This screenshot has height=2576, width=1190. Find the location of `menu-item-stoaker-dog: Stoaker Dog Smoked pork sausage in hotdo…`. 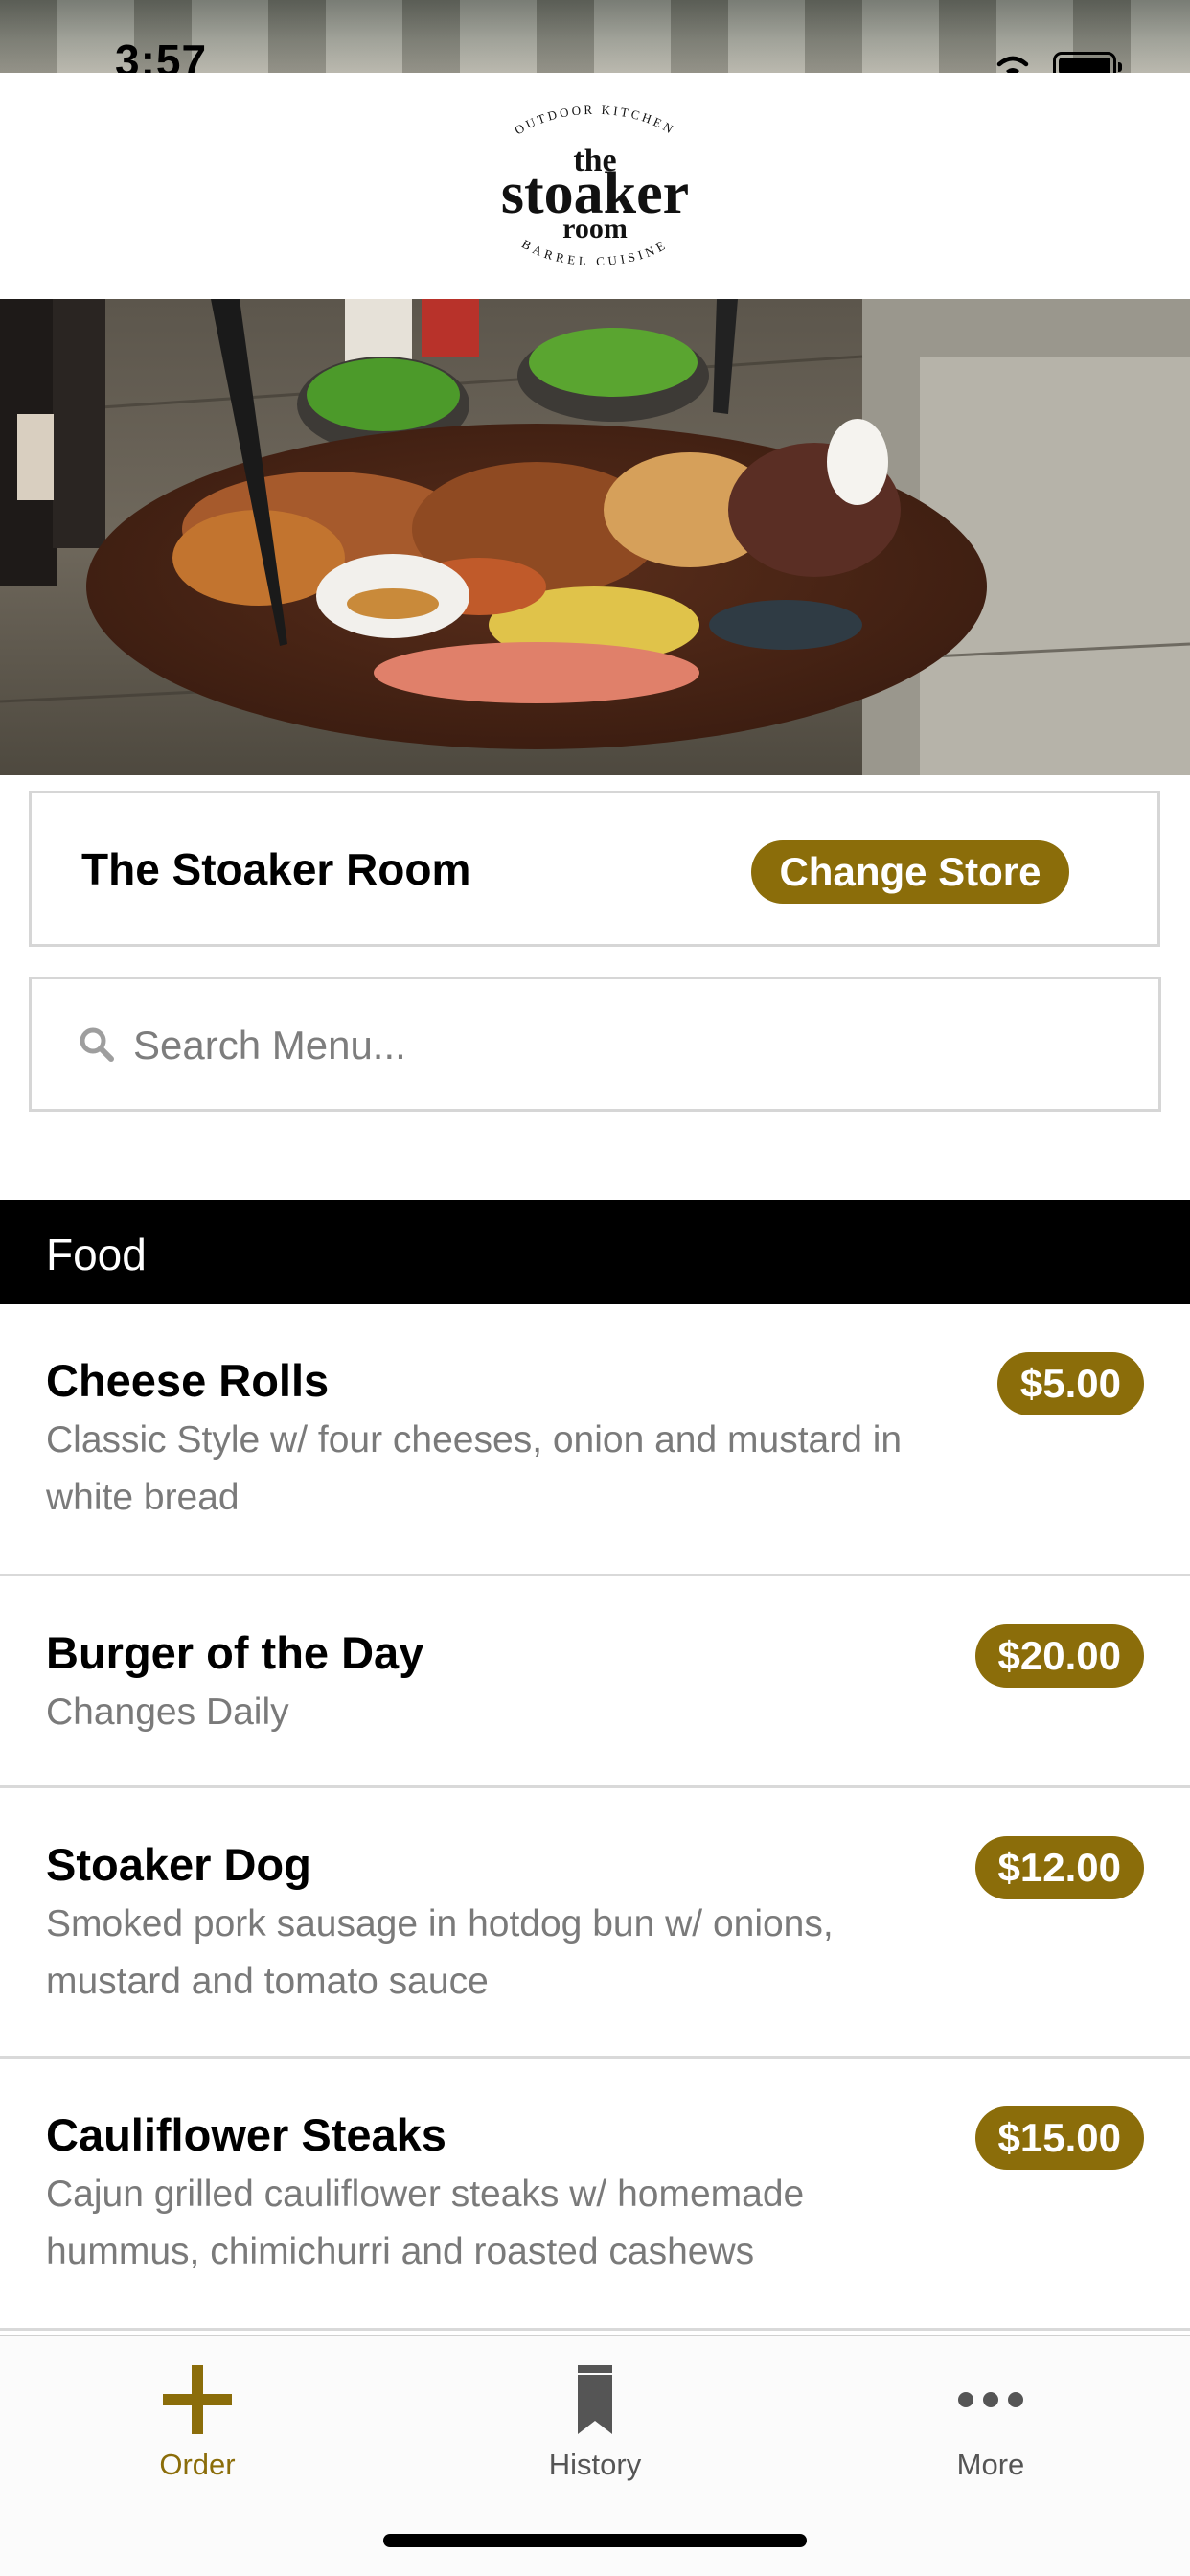

menu-item-stoaker-dog: Stoaker Dog Smoked pork sausage in hotdo… is located at coordinates (595, 1923).